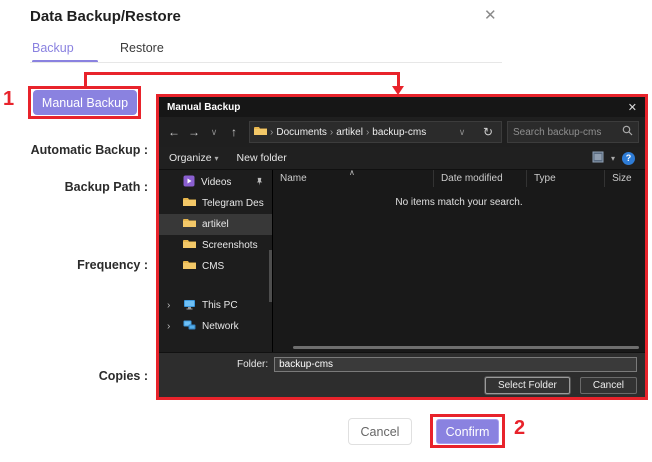 The height and width of the screenshot is (462, 652). Describe the element at coordinates (215, 286) in the screenshot. I see `sidebar-divider` at that location.